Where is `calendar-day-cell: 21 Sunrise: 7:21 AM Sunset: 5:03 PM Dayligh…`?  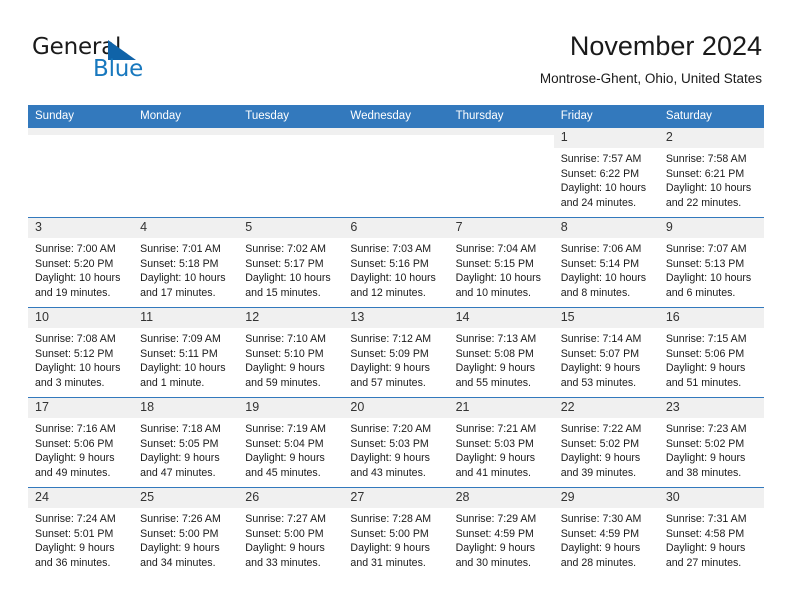
calendar-day-cell: 21 Sunrise: 7:21 AM Sunset: 5:03 PM Dayligh… is located at coordinates (501, 442).